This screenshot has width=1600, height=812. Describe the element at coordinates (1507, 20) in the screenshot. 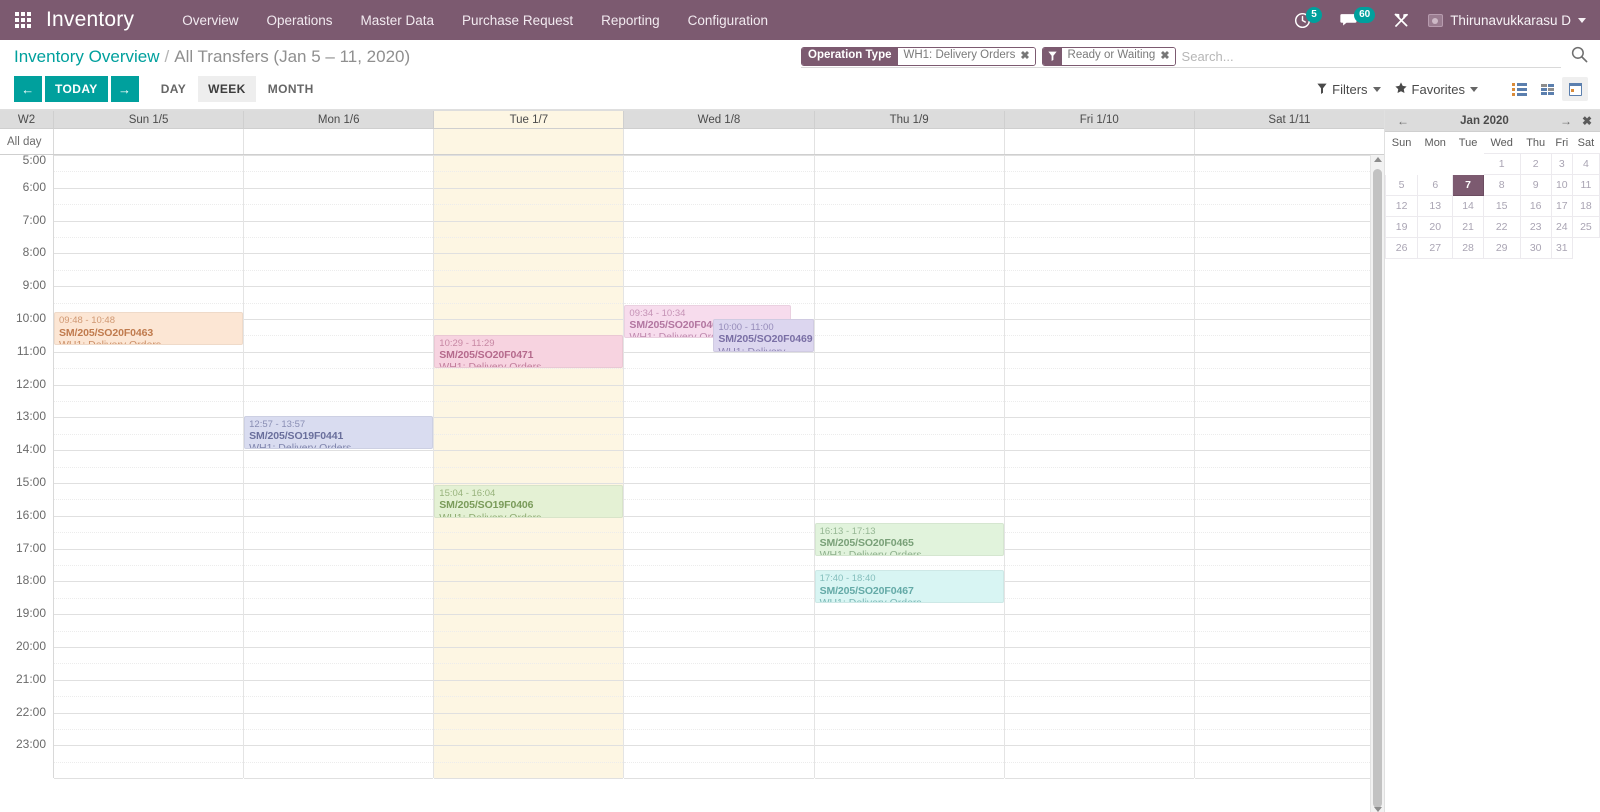

I see `user-menu: Thirunavukkarasu D` at that location.